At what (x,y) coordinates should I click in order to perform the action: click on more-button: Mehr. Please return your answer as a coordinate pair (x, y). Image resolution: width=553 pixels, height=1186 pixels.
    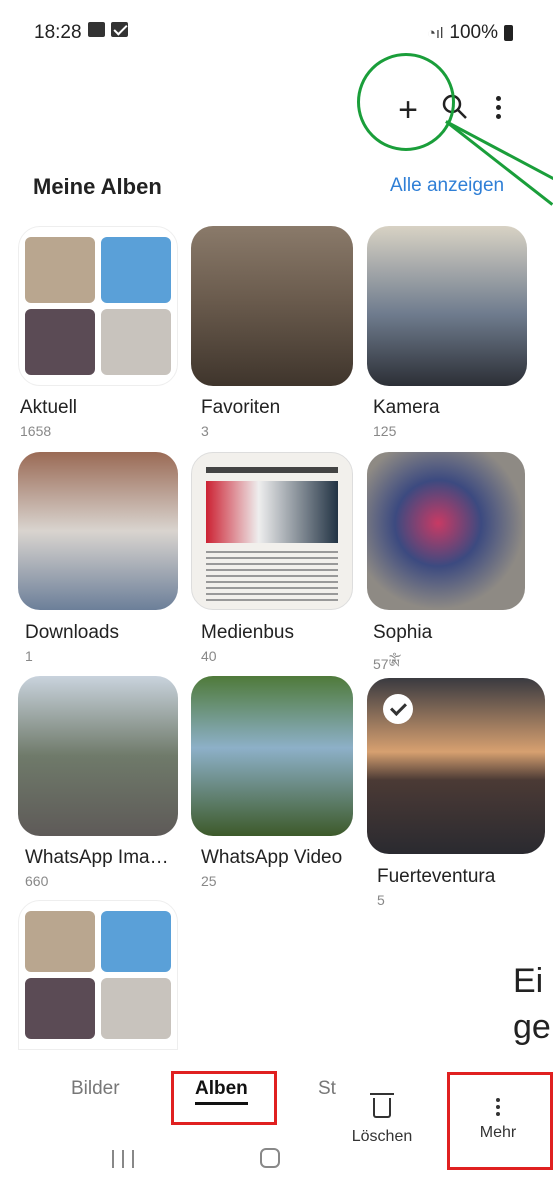
    Looking at the image, I should click on (498, 1122).